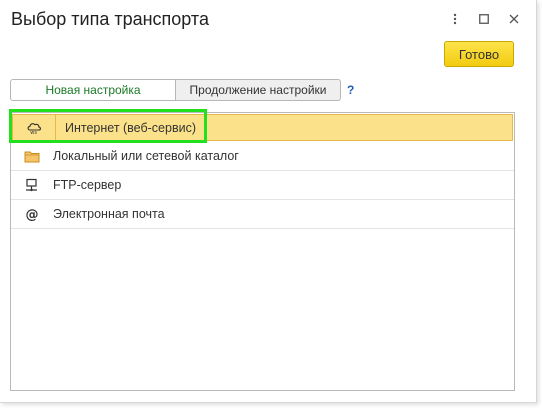 This screenshot has height=408, width=542. What do you see at coordinates (146, 156) in the screenshot?
I see `list-item-label: Локальный или сетевой каталог` at bounding box center [146, 156].